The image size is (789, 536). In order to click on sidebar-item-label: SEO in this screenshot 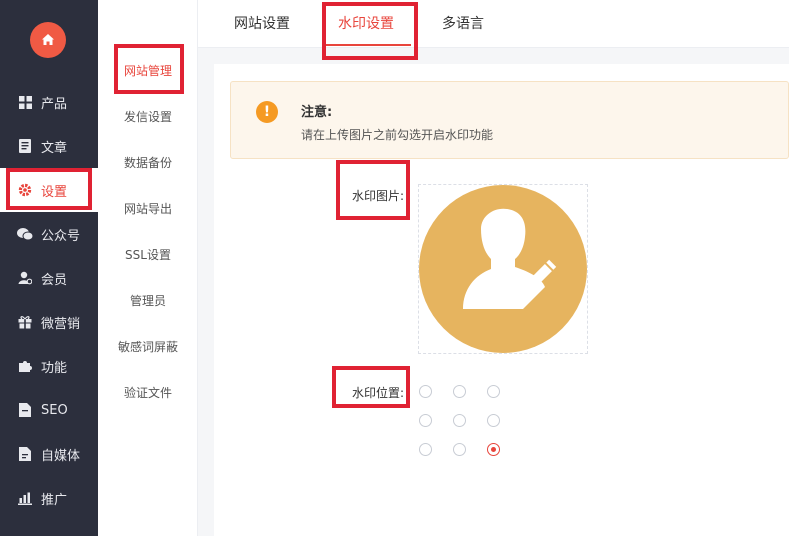, I will do `click(54, 410)`.